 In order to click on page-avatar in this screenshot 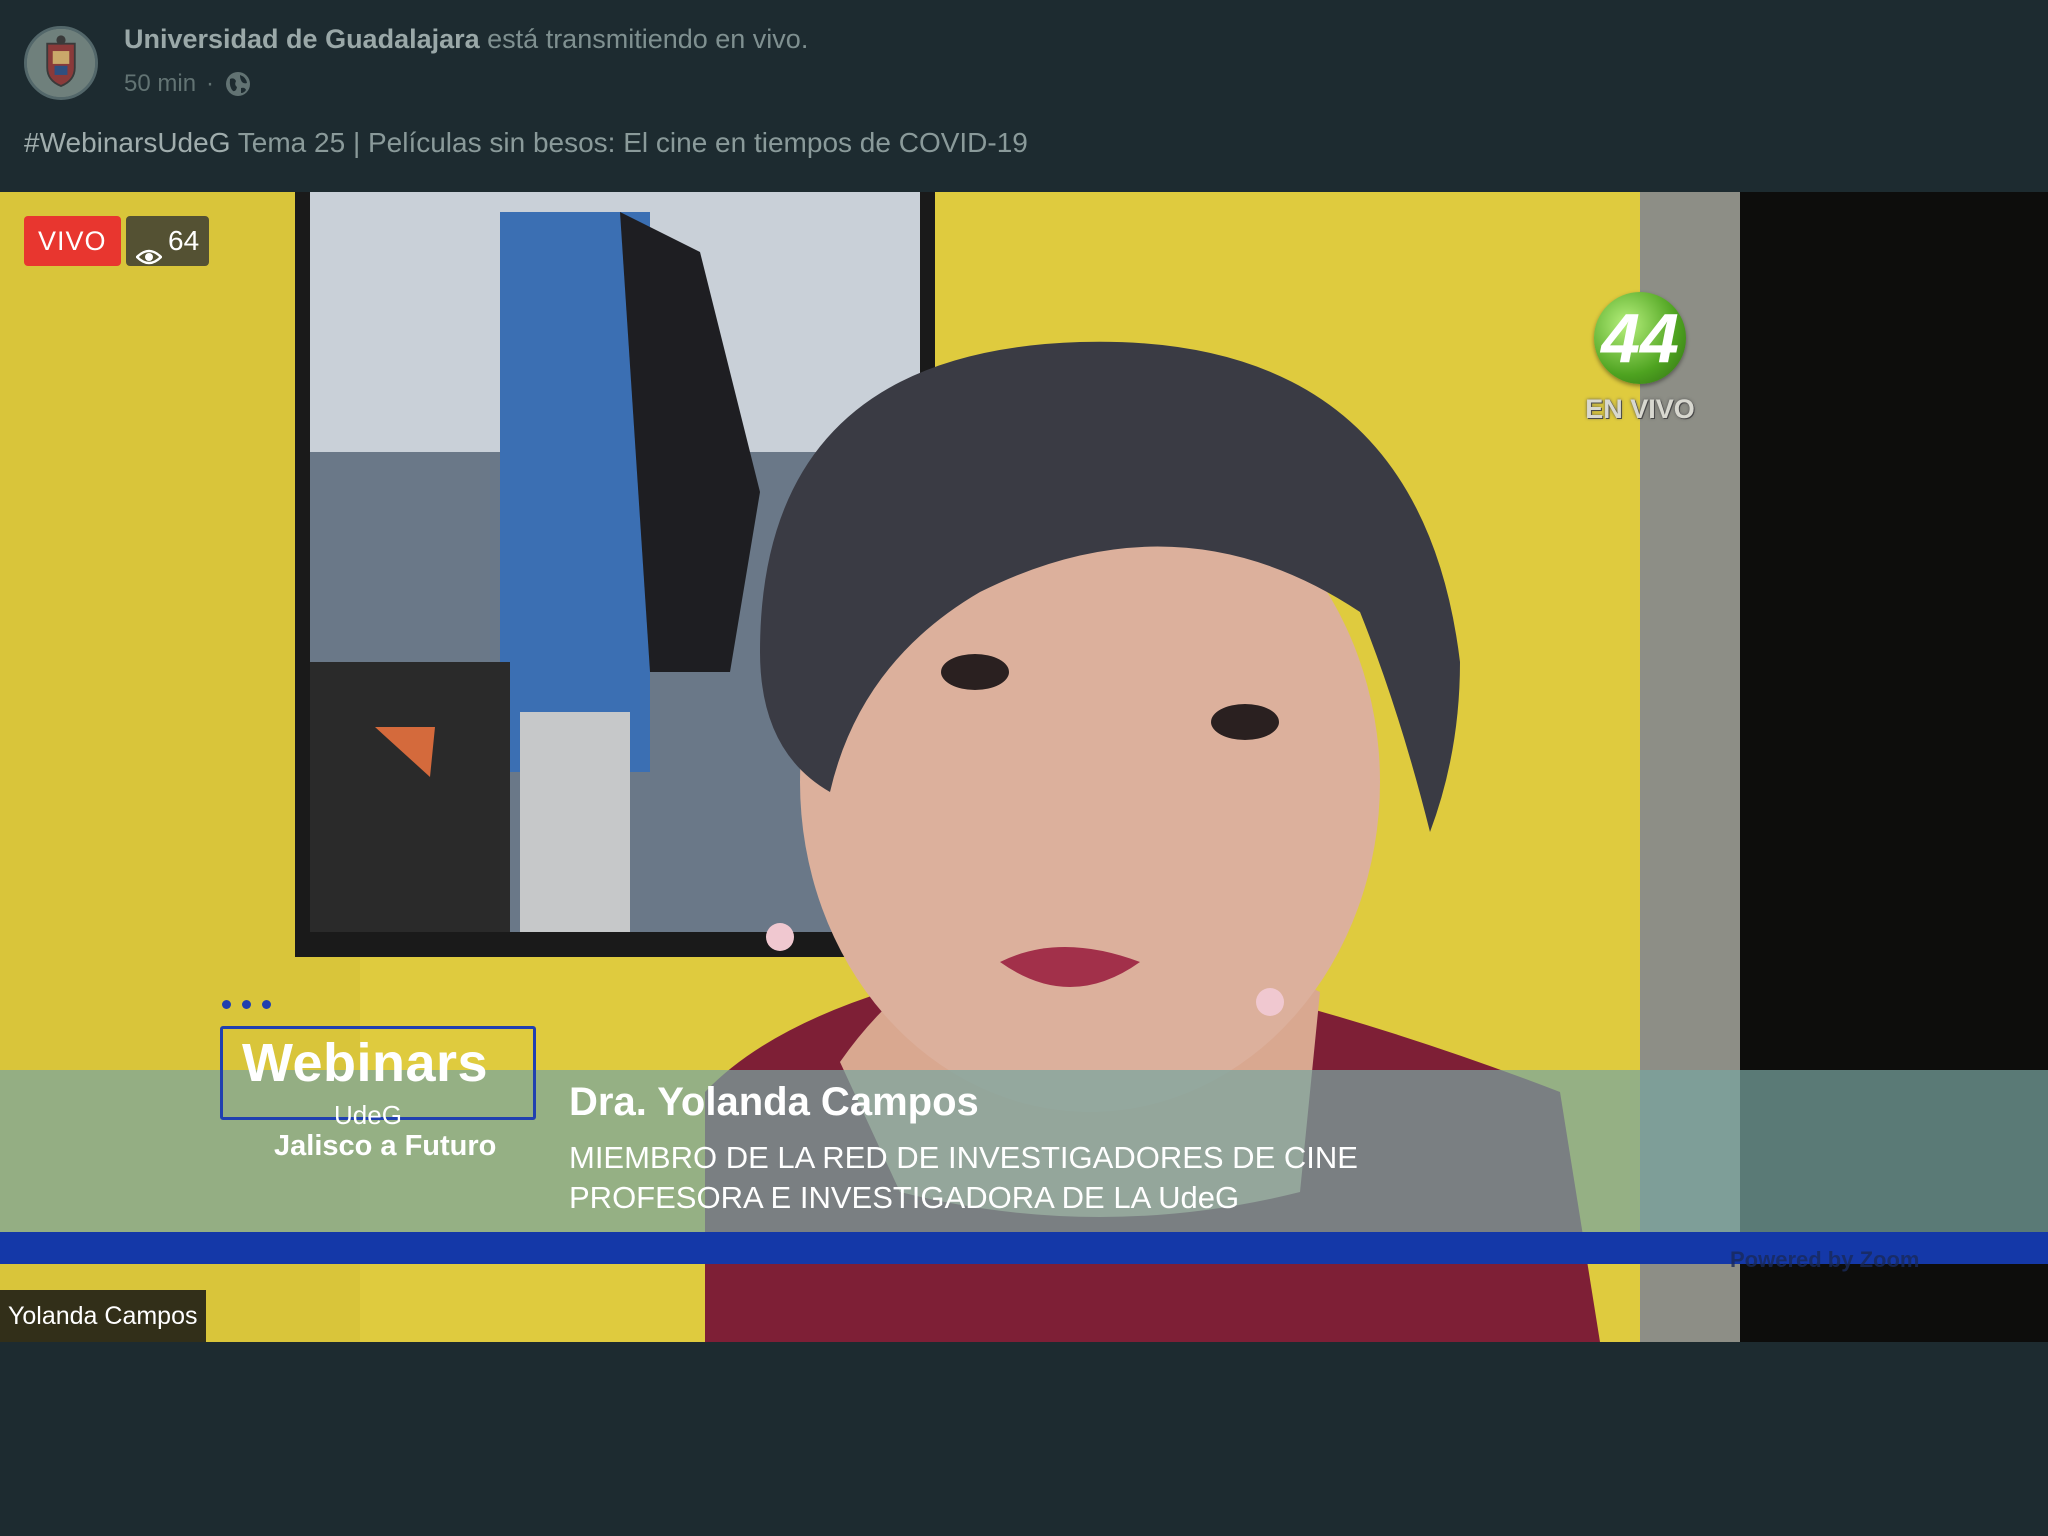, I will do `click(61, 63)`.